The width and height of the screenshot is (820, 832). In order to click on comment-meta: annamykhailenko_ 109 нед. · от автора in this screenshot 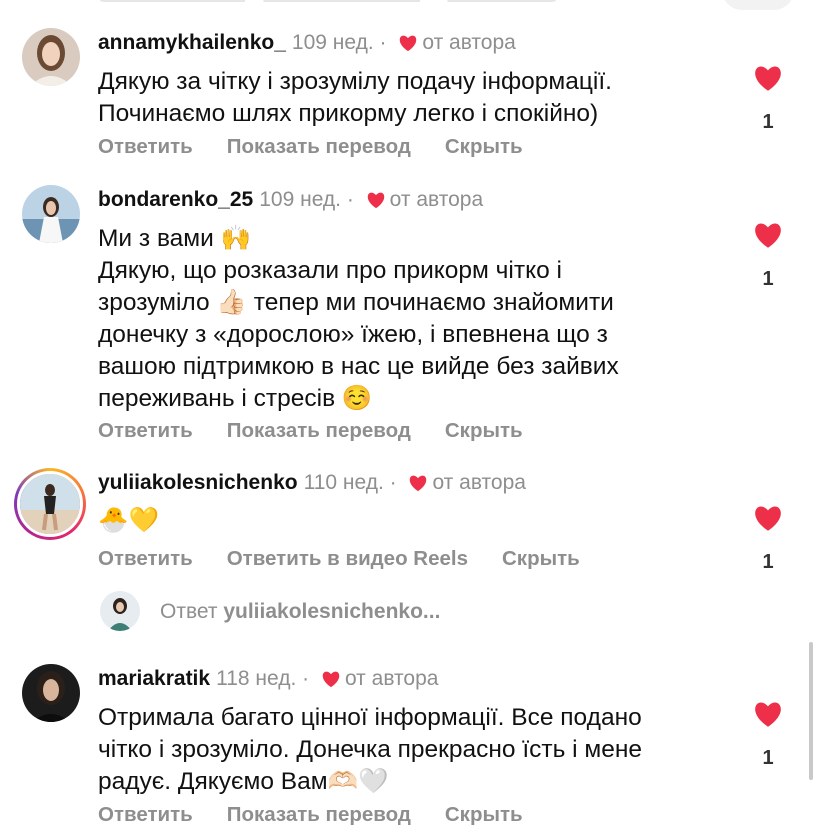, I will do `click(307, 44)`.